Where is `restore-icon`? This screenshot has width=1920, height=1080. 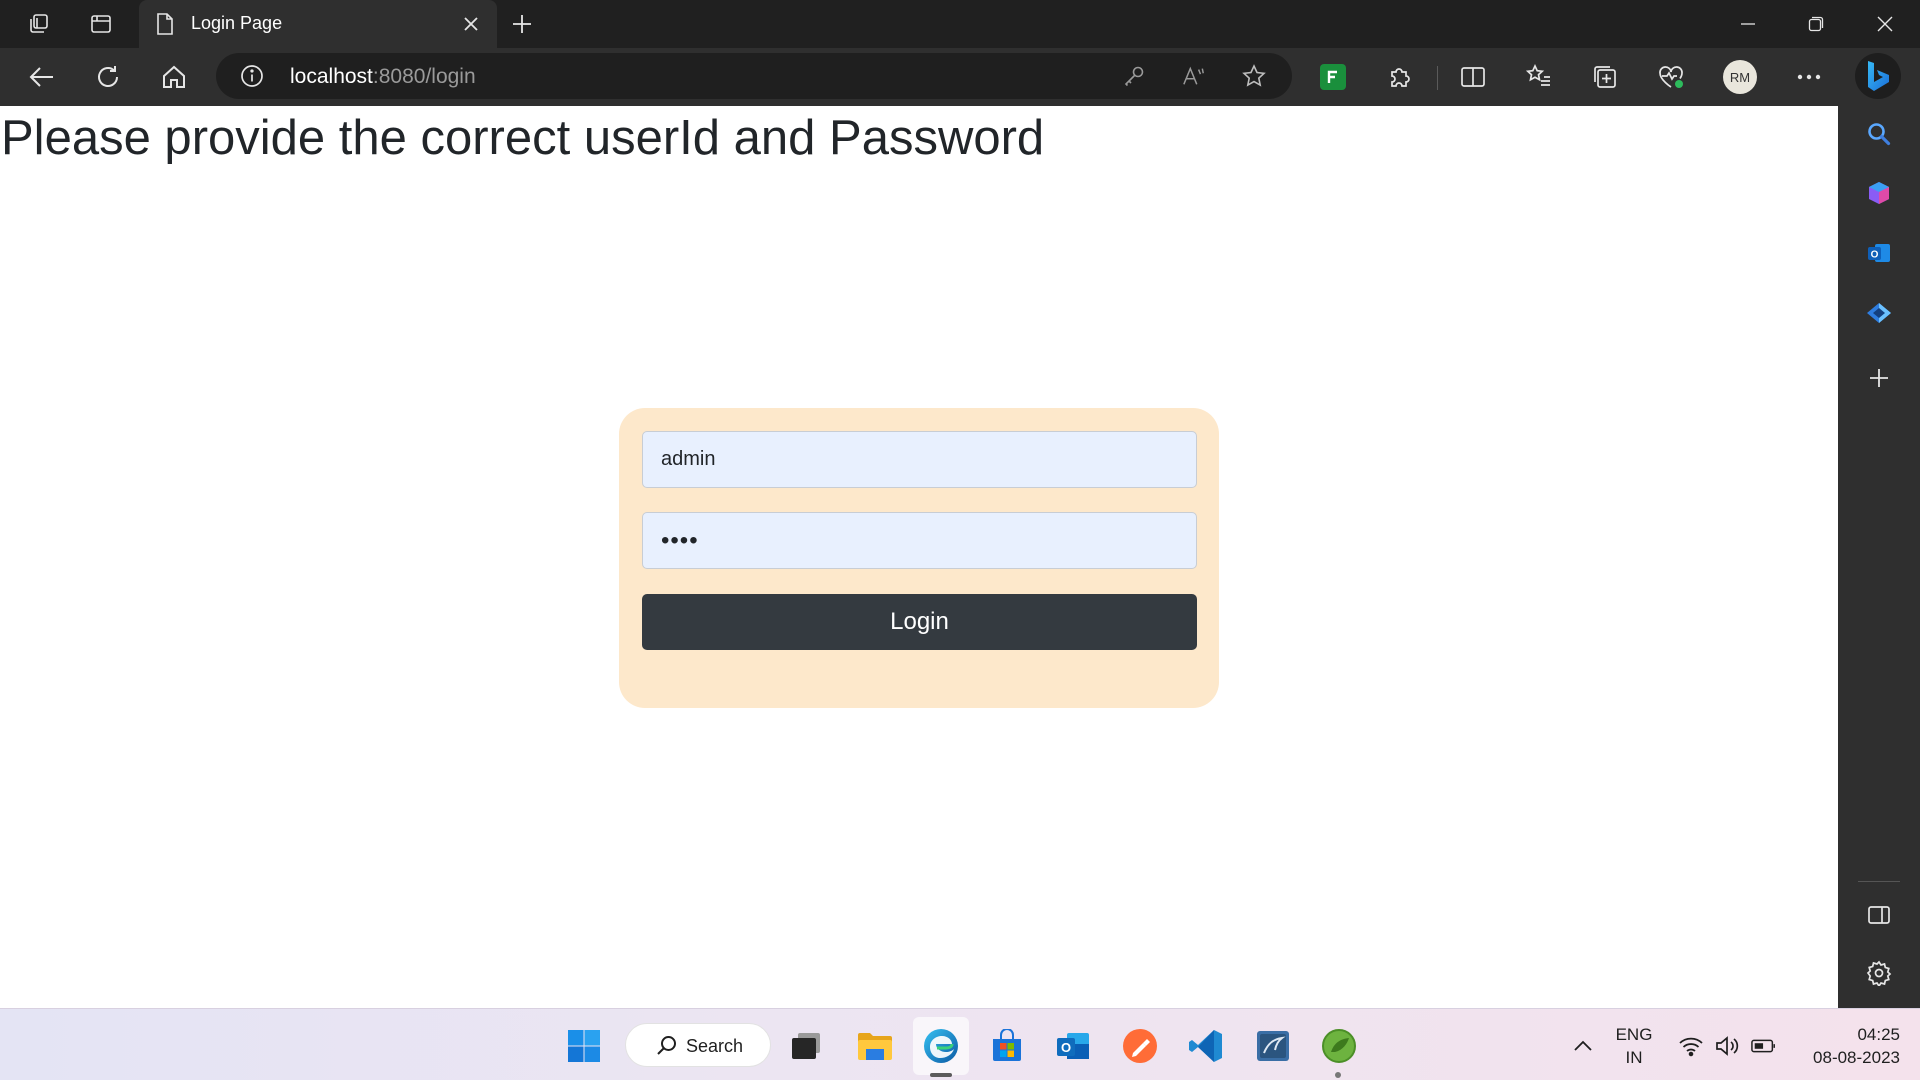
restore-icon is located at coordinates (1816, 24).